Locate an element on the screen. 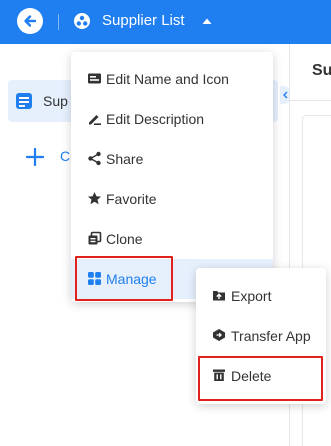 The width and height of the screenshot is (331, 446). menu-item-label: Edit Description is located at coordinates (155, 119).